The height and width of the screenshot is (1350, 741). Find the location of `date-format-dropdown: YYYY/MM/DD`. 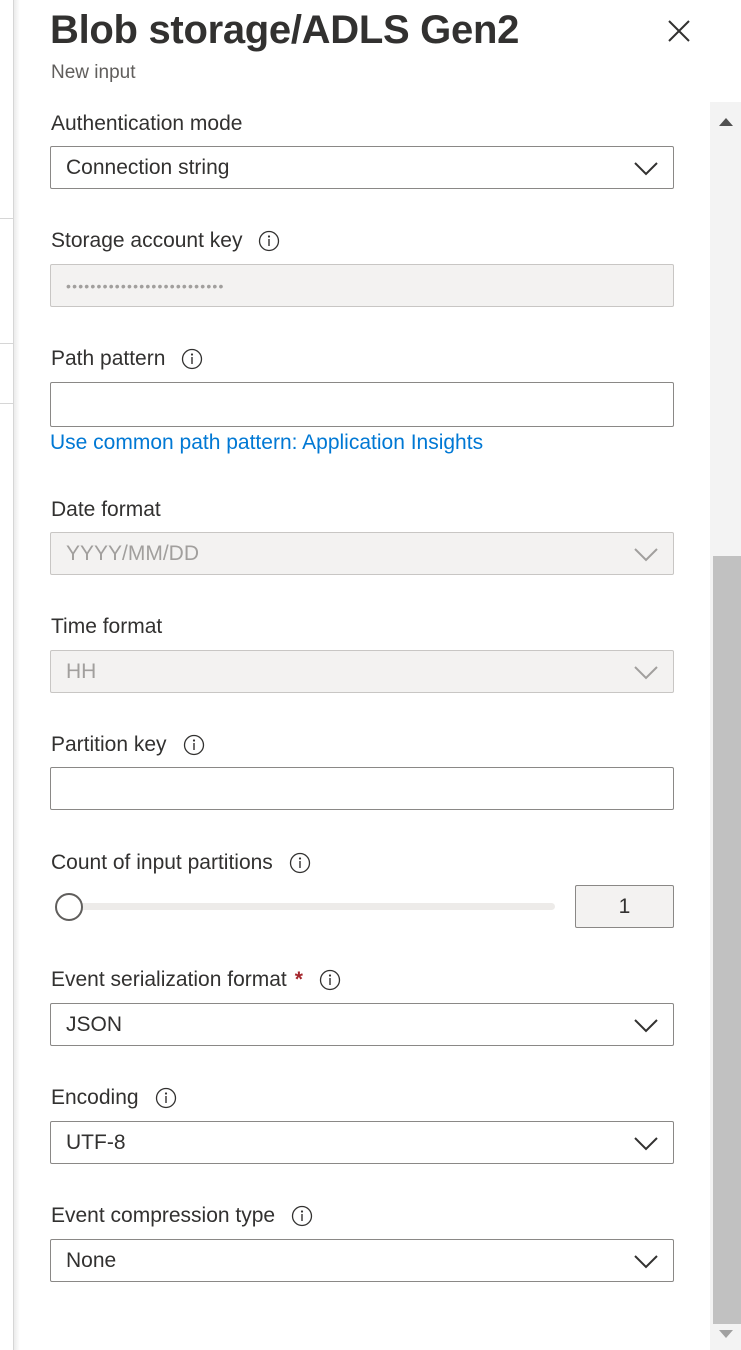

date-format-dropdown: YYYY/MM/DD is located at coordinates (362, 553).